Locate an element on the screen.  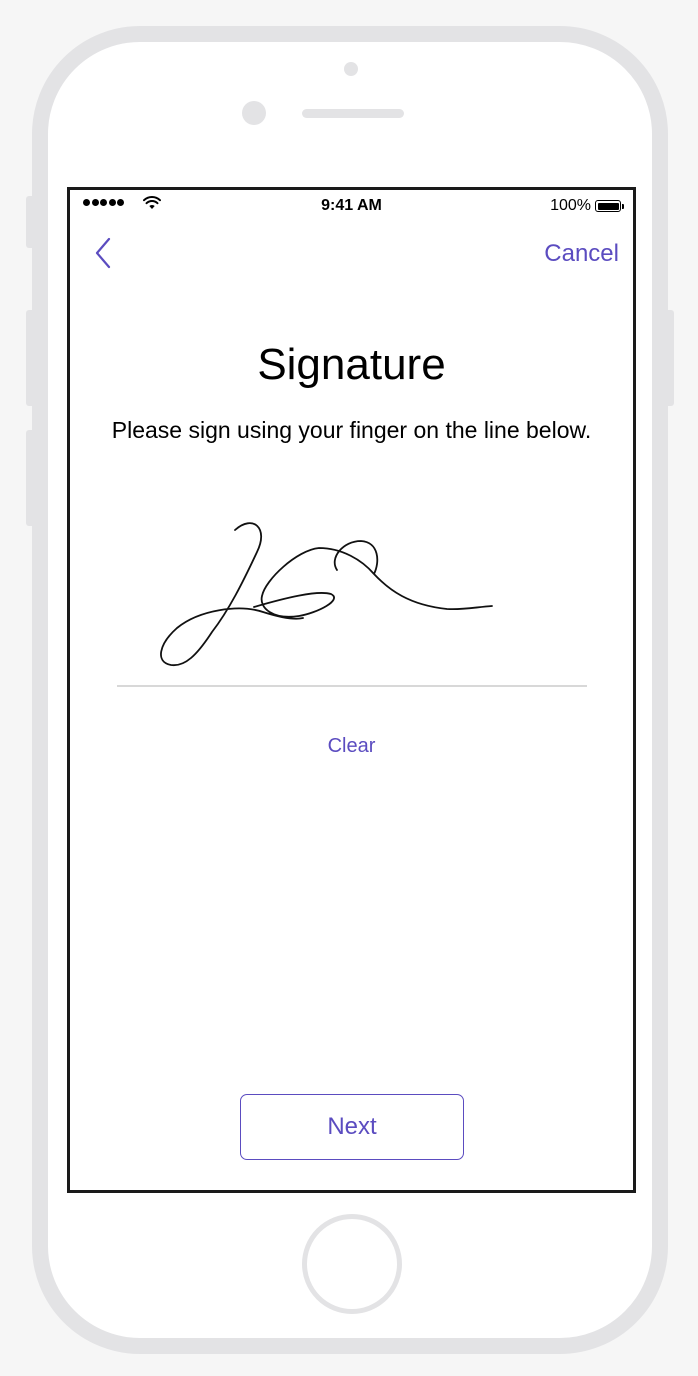
home-button is located at coordinates (352, 1264).